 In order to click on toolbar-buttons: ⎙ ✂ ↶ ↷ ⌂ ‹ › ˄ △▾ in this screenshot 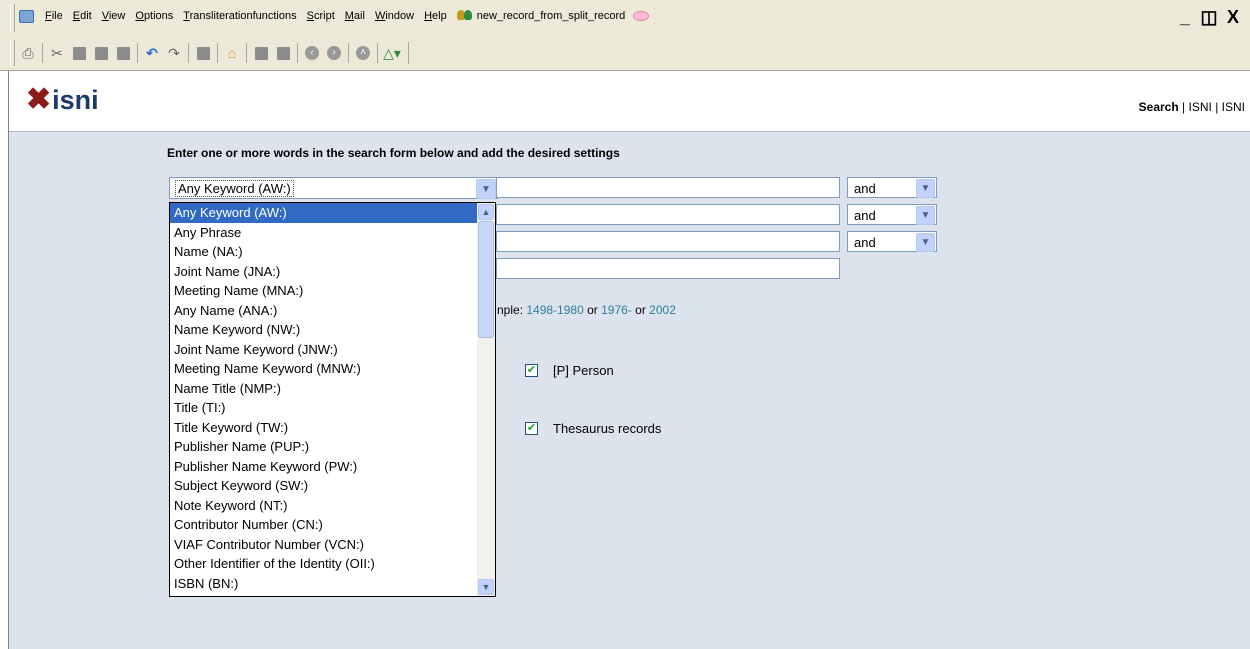, I will do `click(214, 53)`.